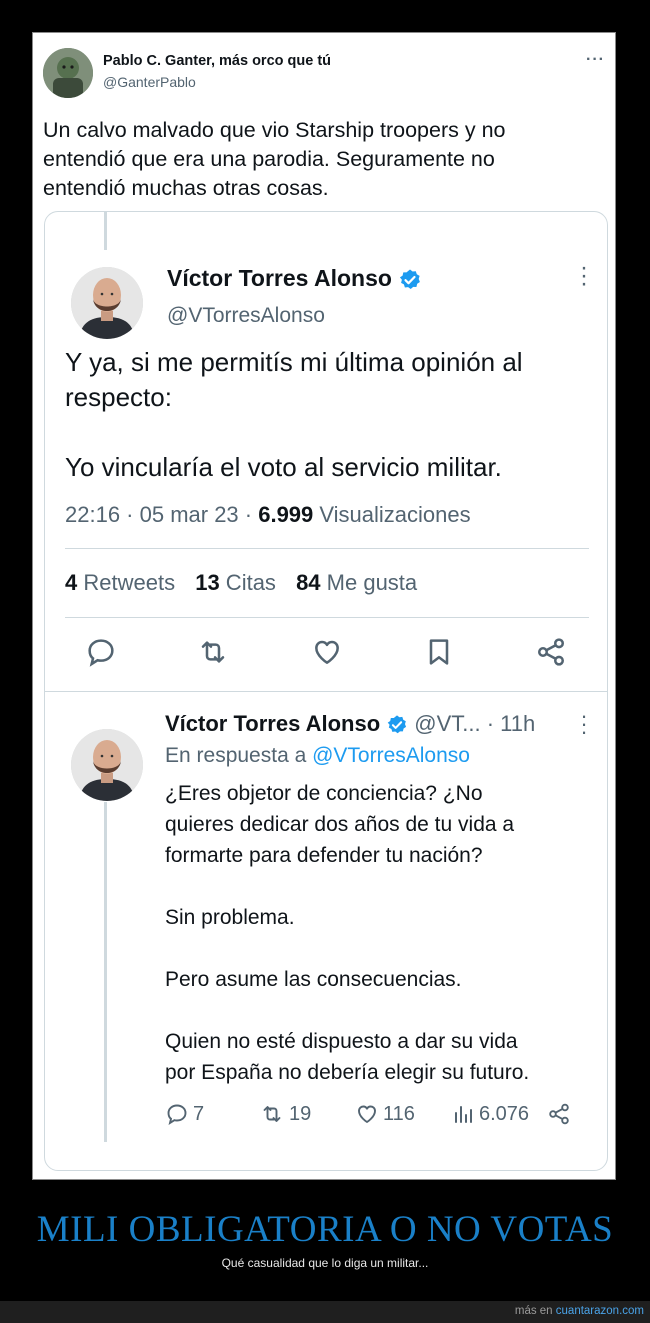  What do you see at coordinates (600, 1311) in the screenshot?
I see `site-link: cuantarazon.com` at bounding box center [600, 1311].